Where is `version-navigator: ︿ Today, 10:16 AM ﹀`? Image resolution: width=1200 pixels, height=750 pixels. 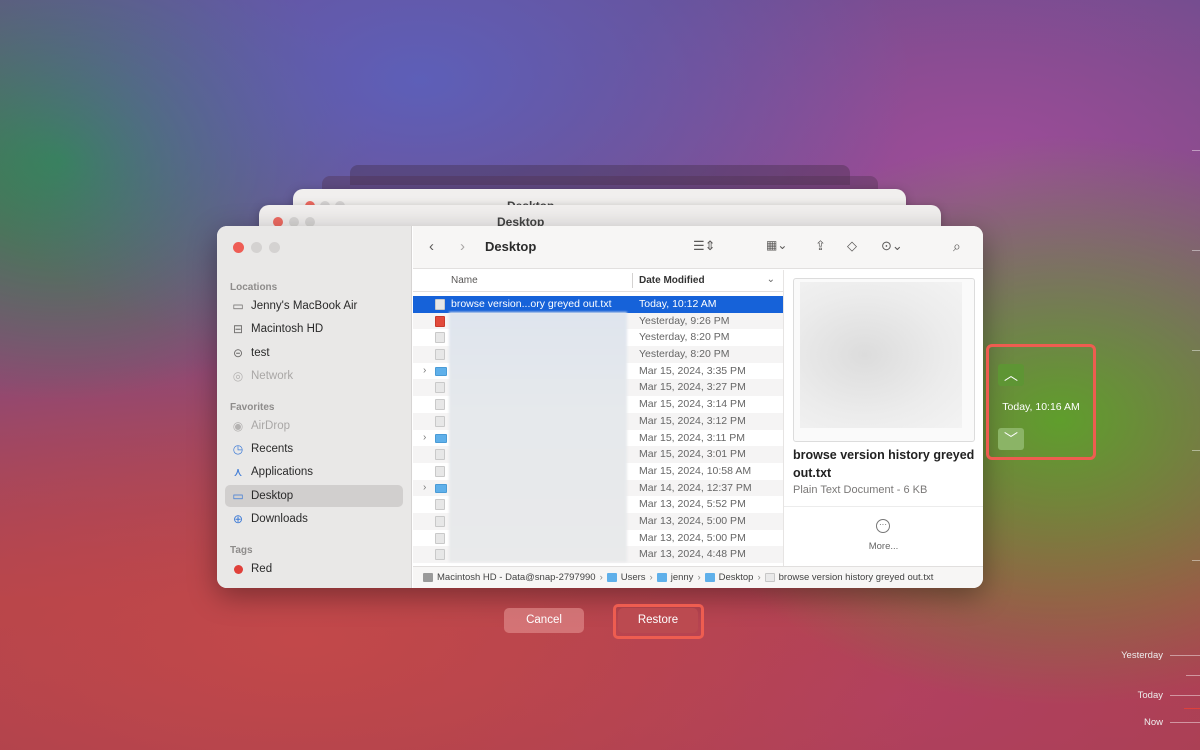
version-navigator: ︿ Today, 10:16 AM ﹀ is located at coordinates (1041, 402).